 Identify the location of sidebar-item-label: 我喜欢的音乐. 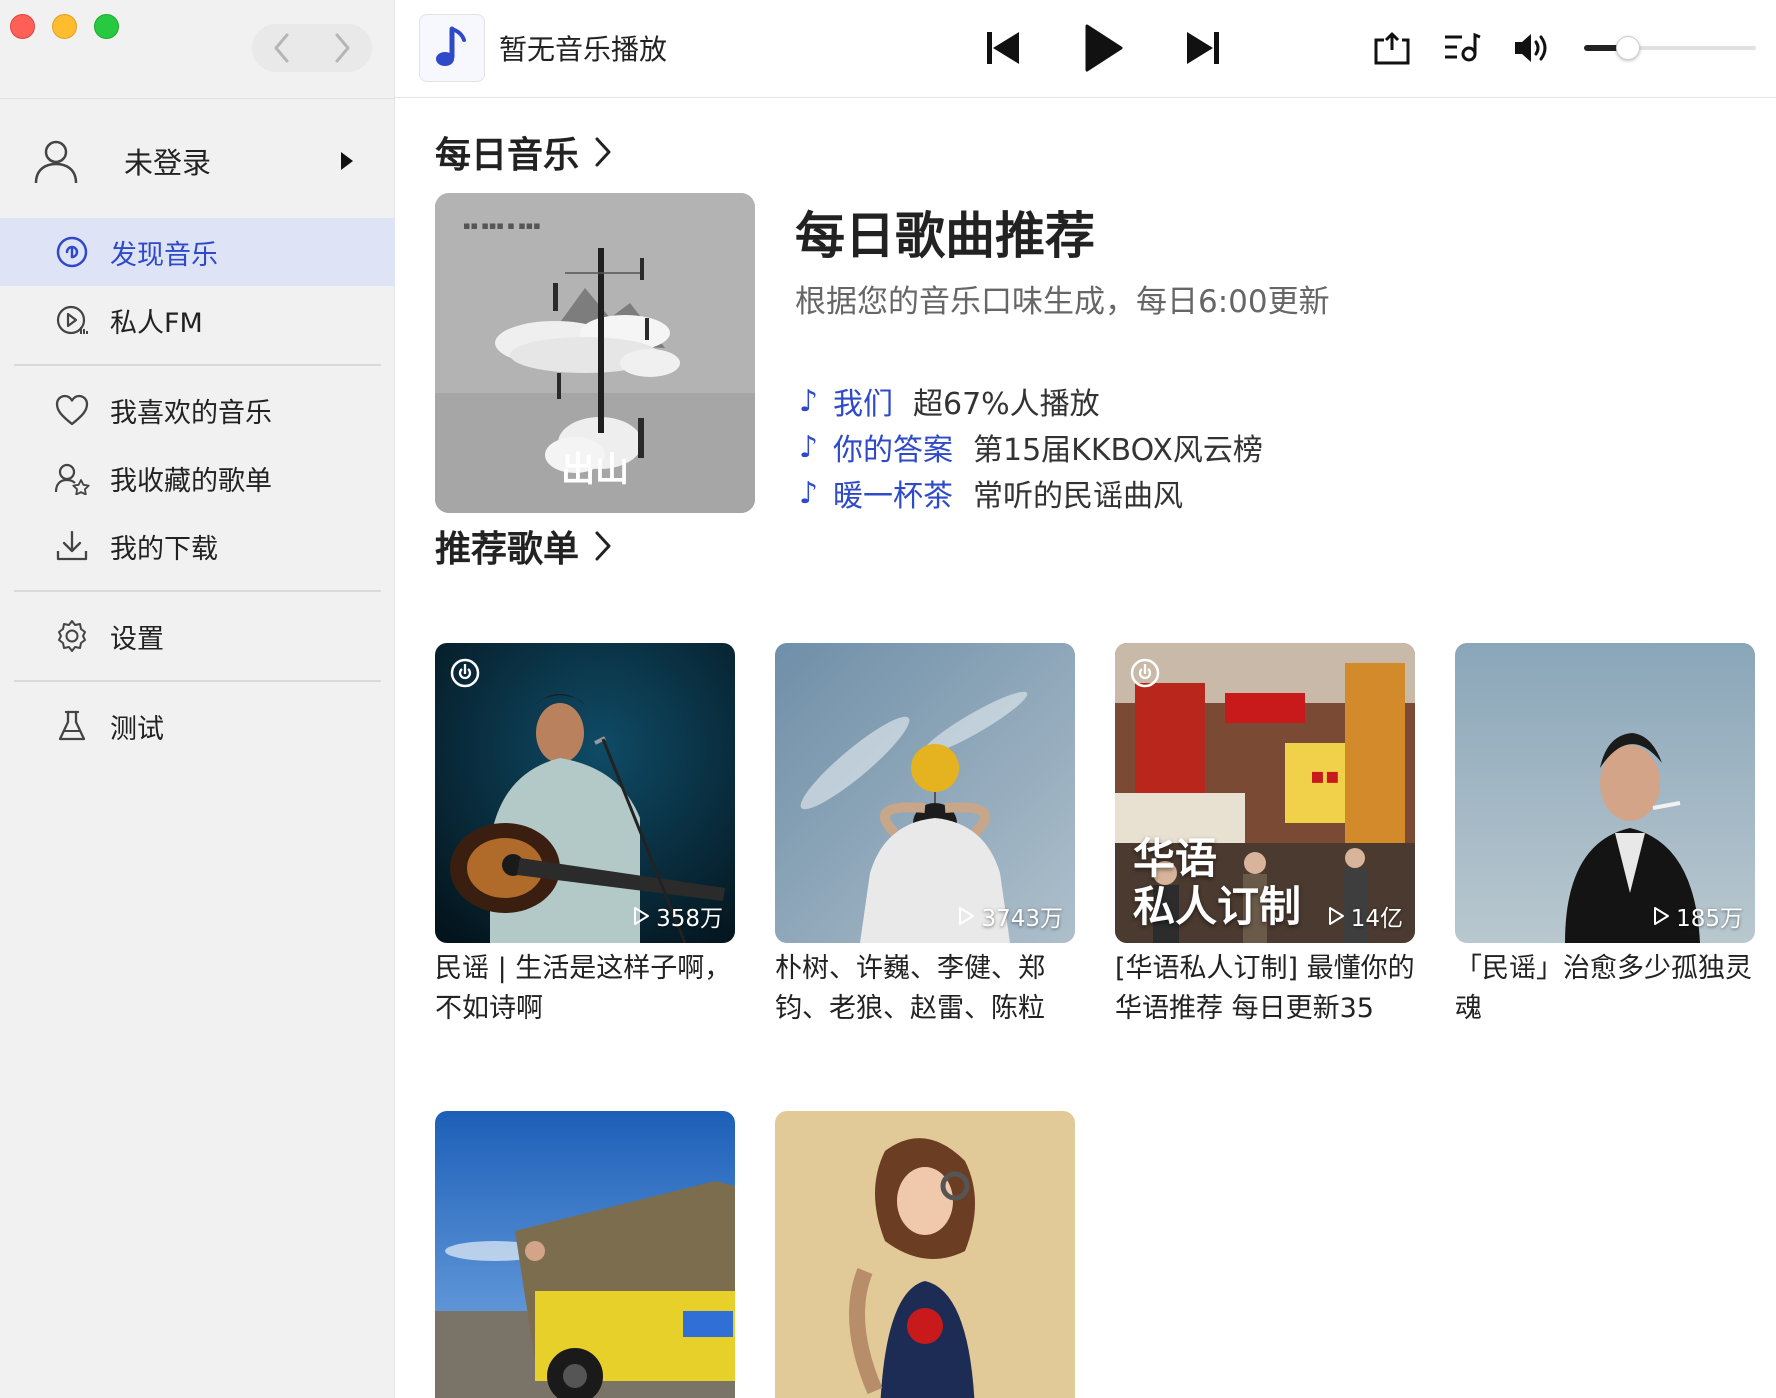
(191, 413).